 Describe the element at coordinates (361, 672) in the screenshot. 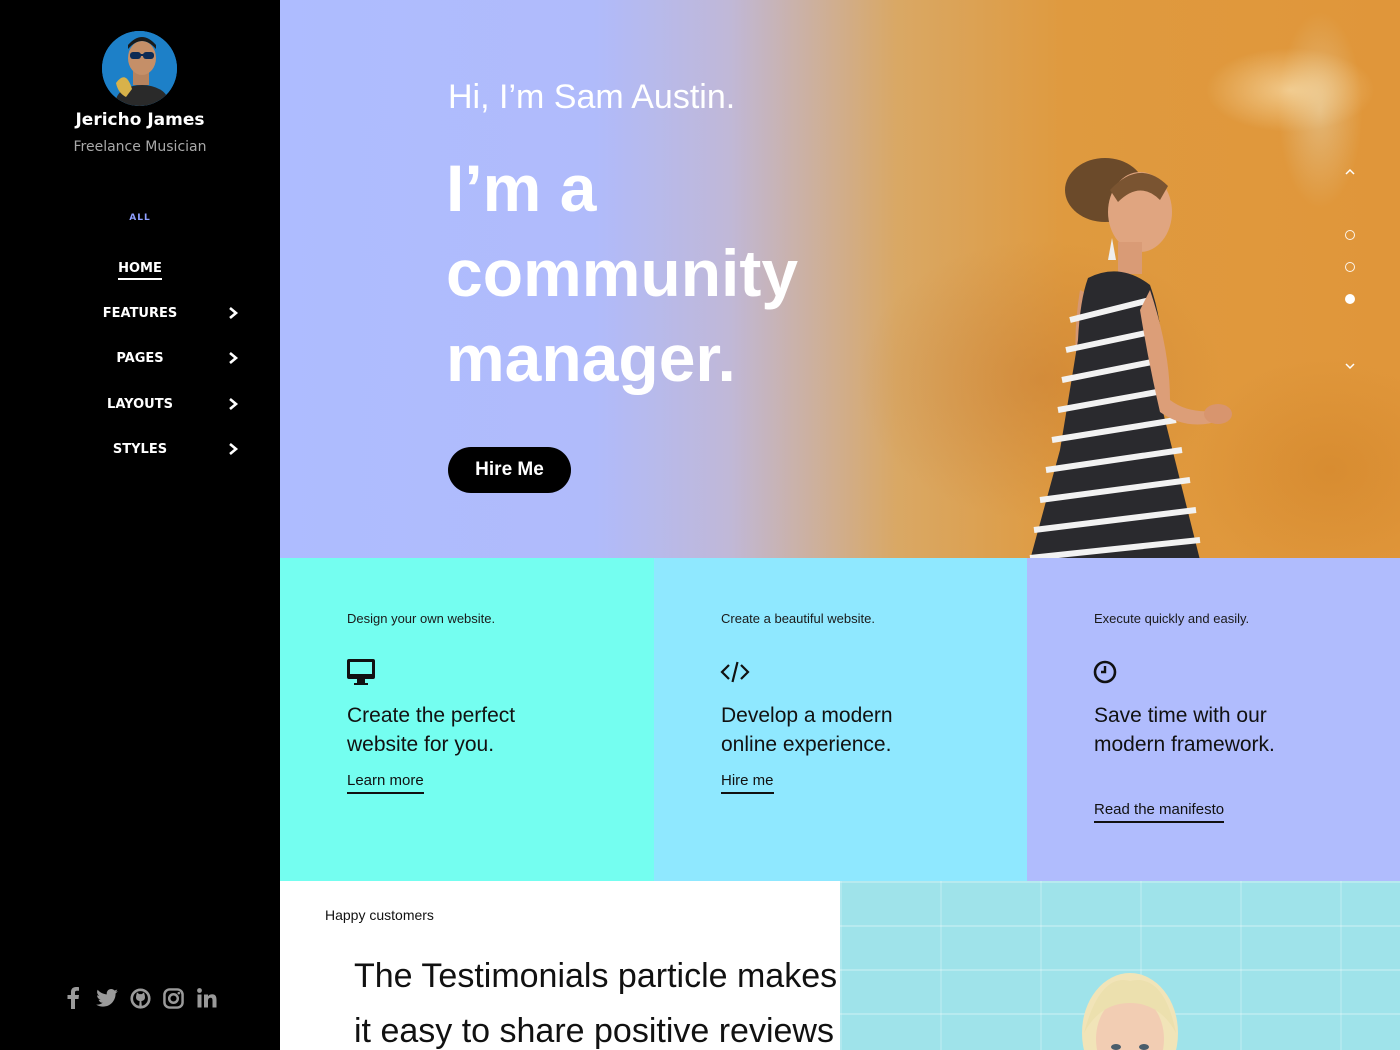

I see `monitor-icon` at that location.